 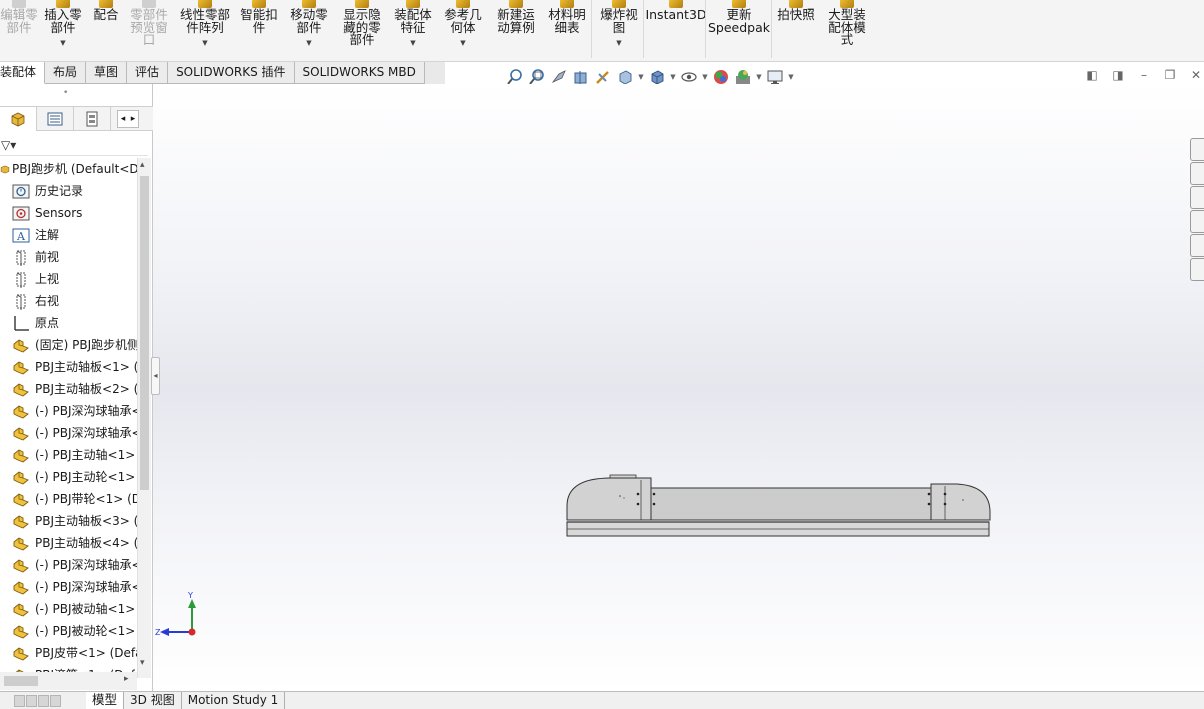 What do you see at coordinates (1197, 149) in the screenshot?
I see `solidworks-resources-icon` at bounding box center [1197, 149].